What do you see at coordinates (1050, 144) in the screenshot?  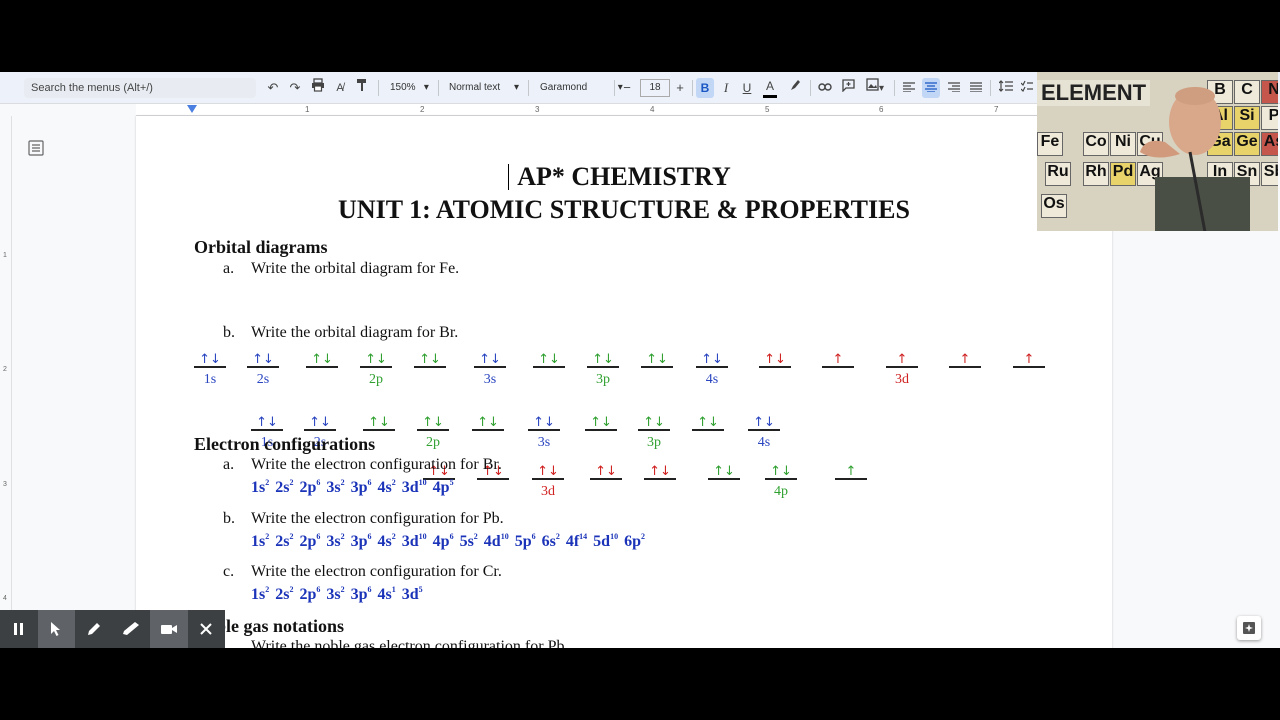 I see `element-cell: Fe` at bounding box center [1050, 144].